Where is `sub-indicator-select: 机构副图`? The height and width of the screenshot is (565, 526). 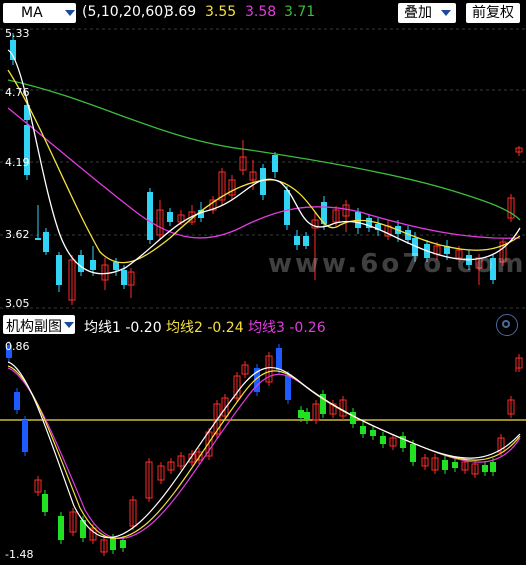
sub-indicator-select: 机构副图 is located at coordinates (39, 325).